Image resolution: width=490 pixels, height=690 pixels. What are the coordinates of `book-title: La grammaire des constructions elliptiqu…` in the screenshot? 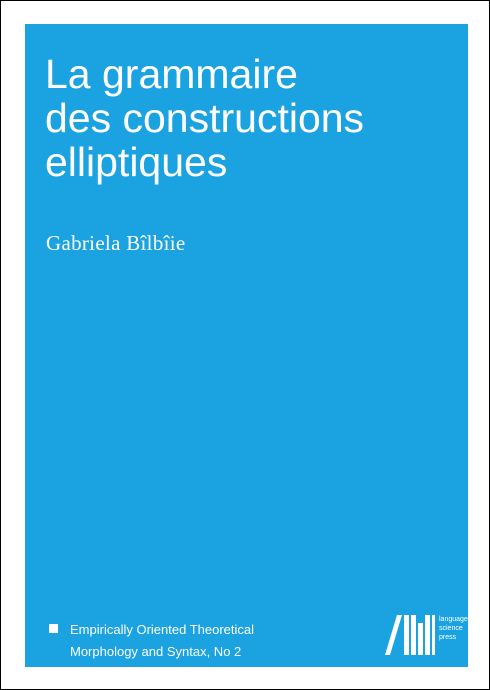 It's located at (204, 118).